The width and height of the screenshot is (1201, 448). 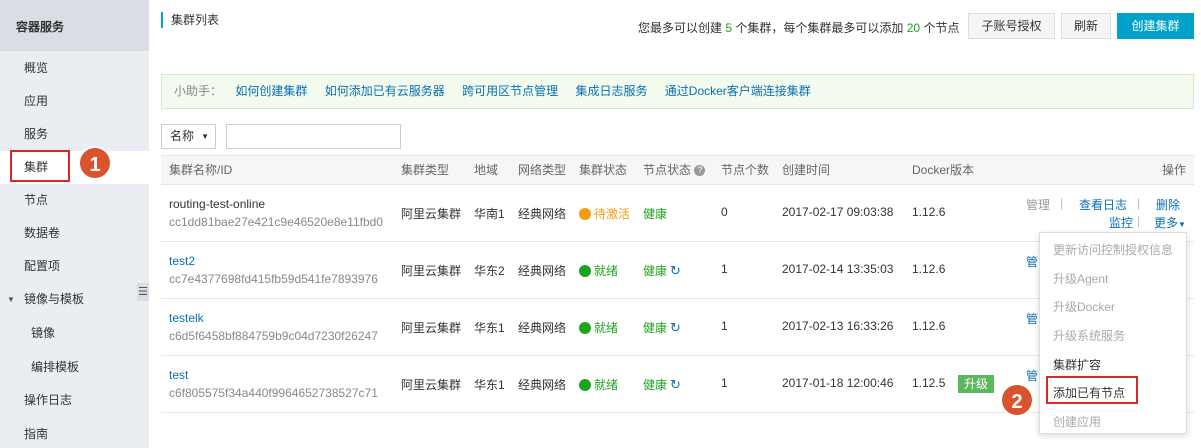 What do you see at coordinates (74, 333) in the screenshot?
I see `sidebar-item-images: 镜像` at bounding box center [74, 333].